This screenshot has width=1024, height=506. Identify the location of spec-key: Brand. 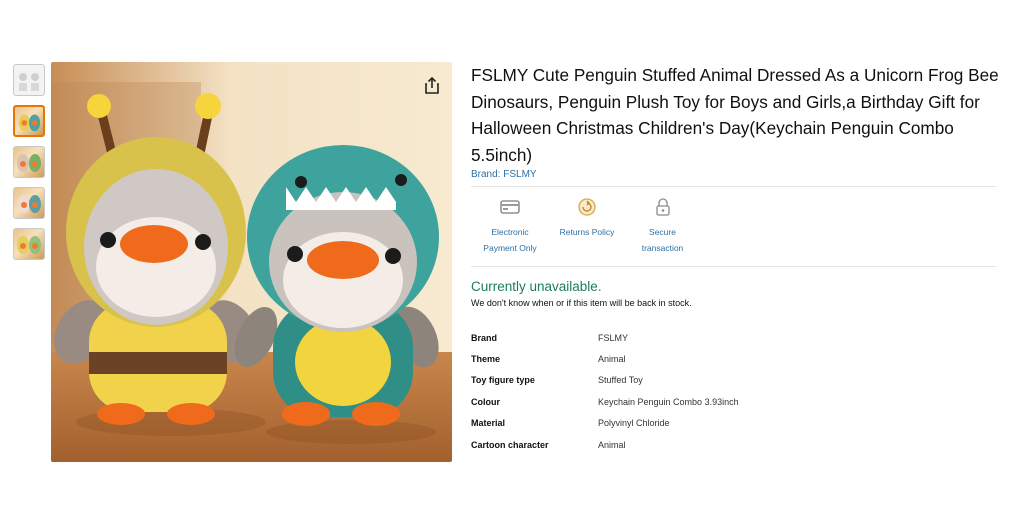
(484, 337).